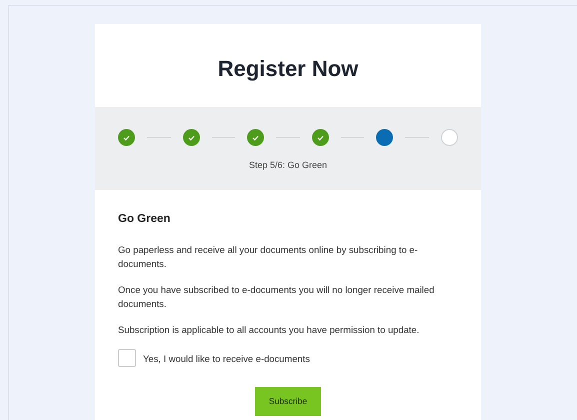  I want to click on checkbox, so click(127, 358).